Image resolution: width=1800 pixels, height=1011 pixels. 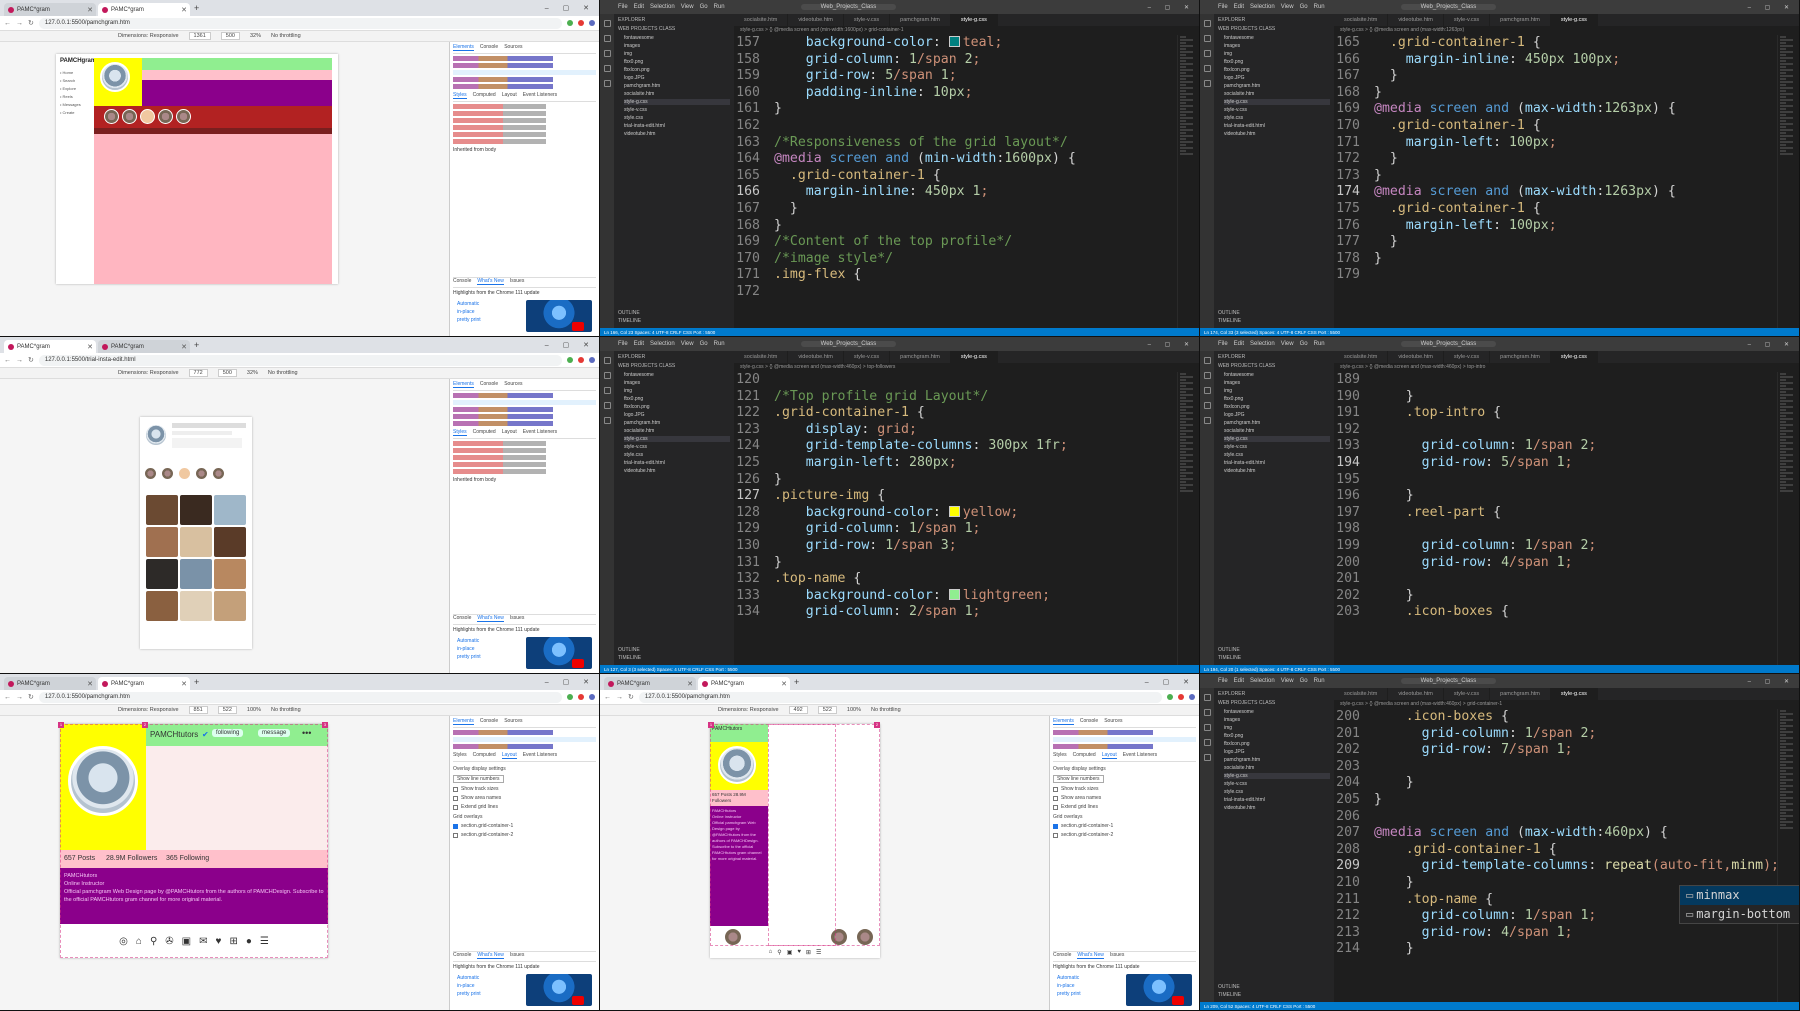 I want to click on code-line: 157 background-color: teal;, so click(x=966, y=43).